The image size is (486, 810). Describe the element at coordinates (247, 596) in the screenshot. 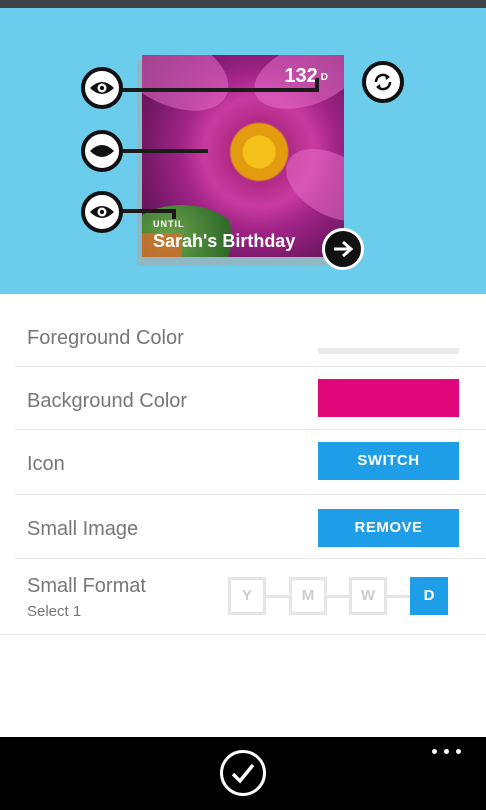

I see `format-option-years: Y` at that location.